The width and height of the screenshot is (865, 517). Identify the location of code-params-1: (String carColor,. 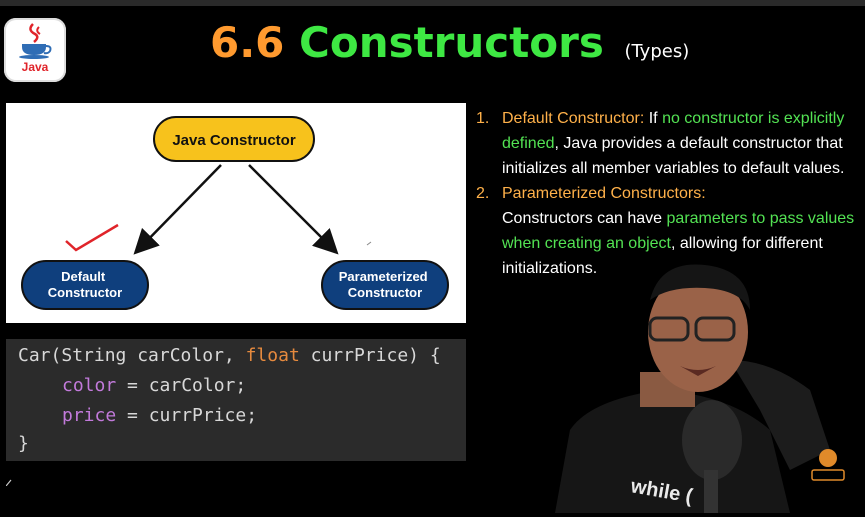
(148, 355).